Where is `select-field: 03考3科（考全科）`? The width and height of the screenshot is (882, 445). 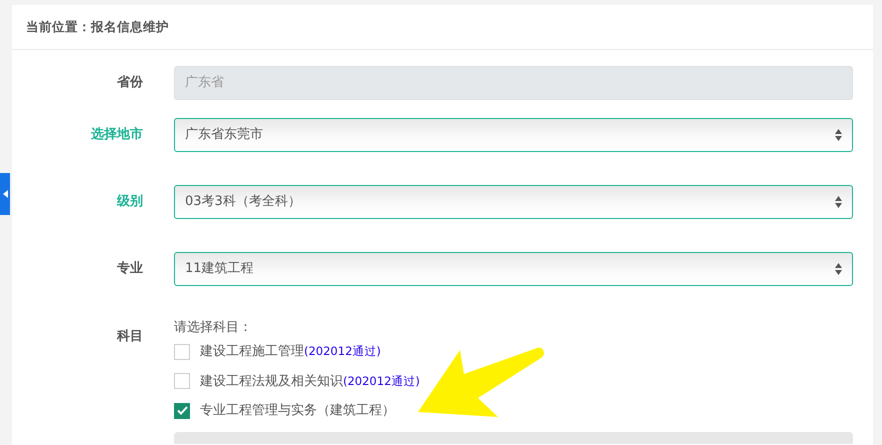
select-field: 03考3科（考全科） is located at coordinates (513, 202).